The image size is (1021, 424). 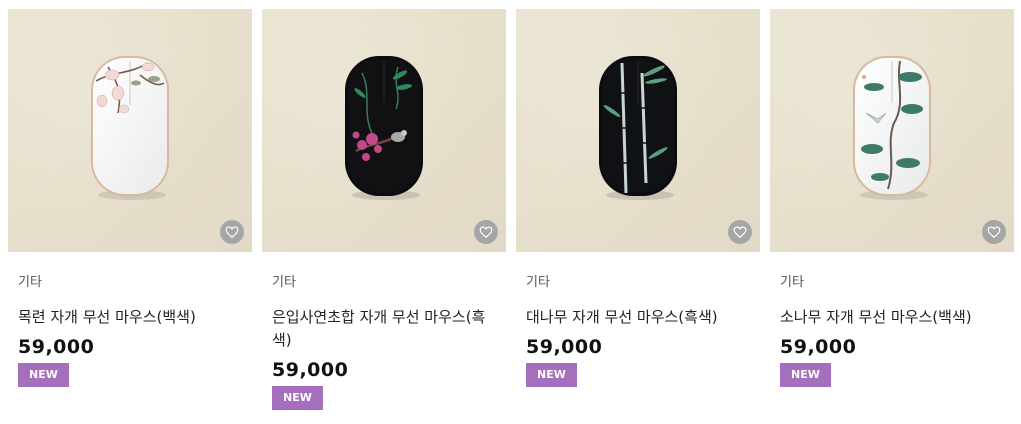 I want to click on product-info: 기타 은입사연초합 자개 무선 마우스(흑색) 59,000 NEW, so click(x=384, y=331).